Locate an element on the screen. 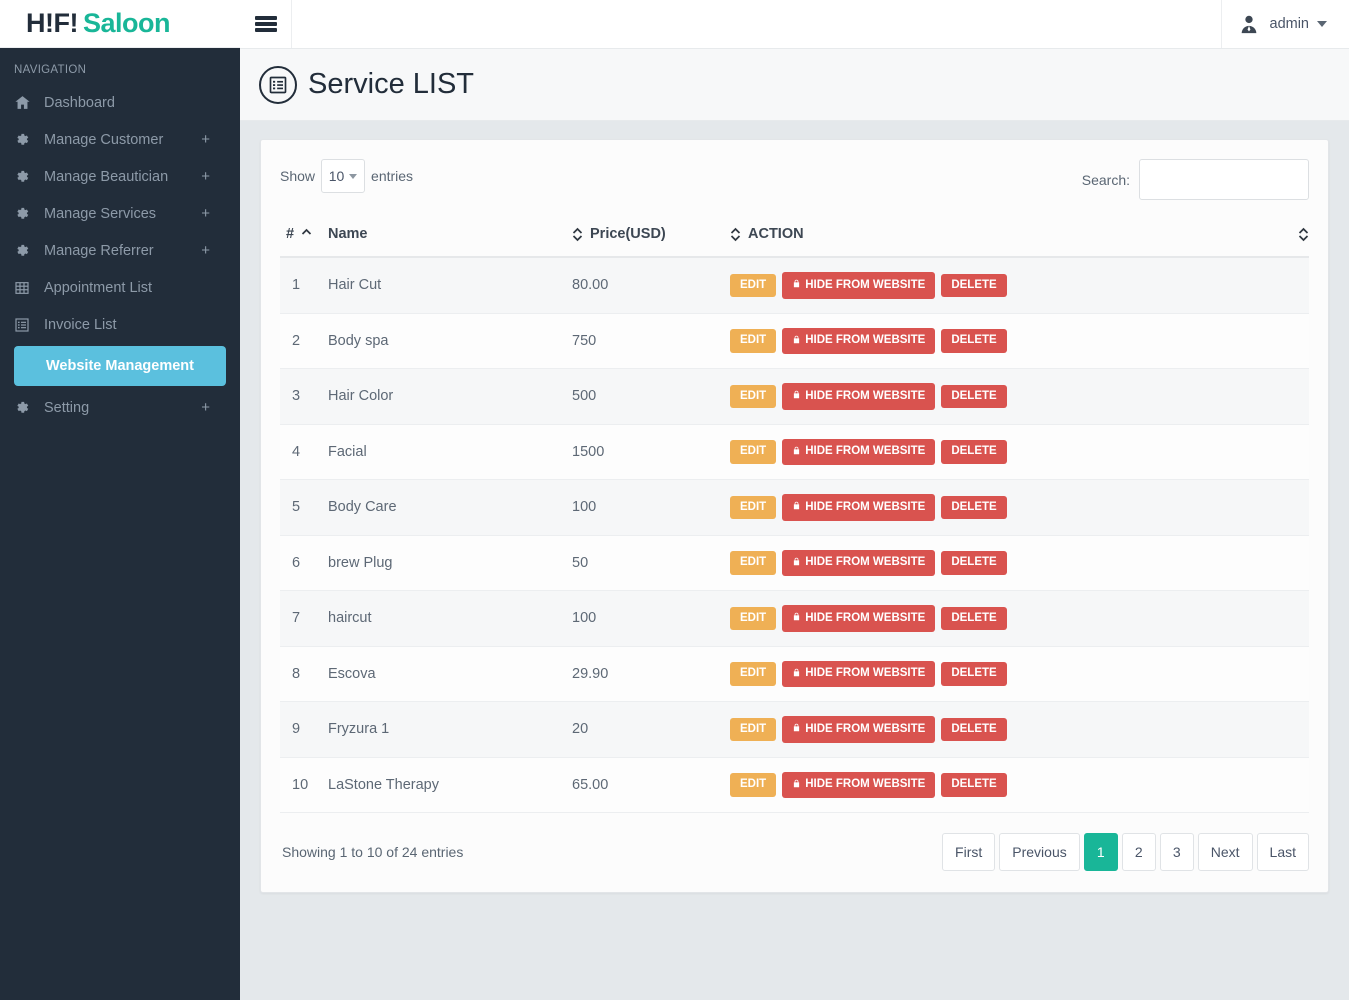  sidebar-item-appointment-list: Appointment List is located at coordinates (120, 287).